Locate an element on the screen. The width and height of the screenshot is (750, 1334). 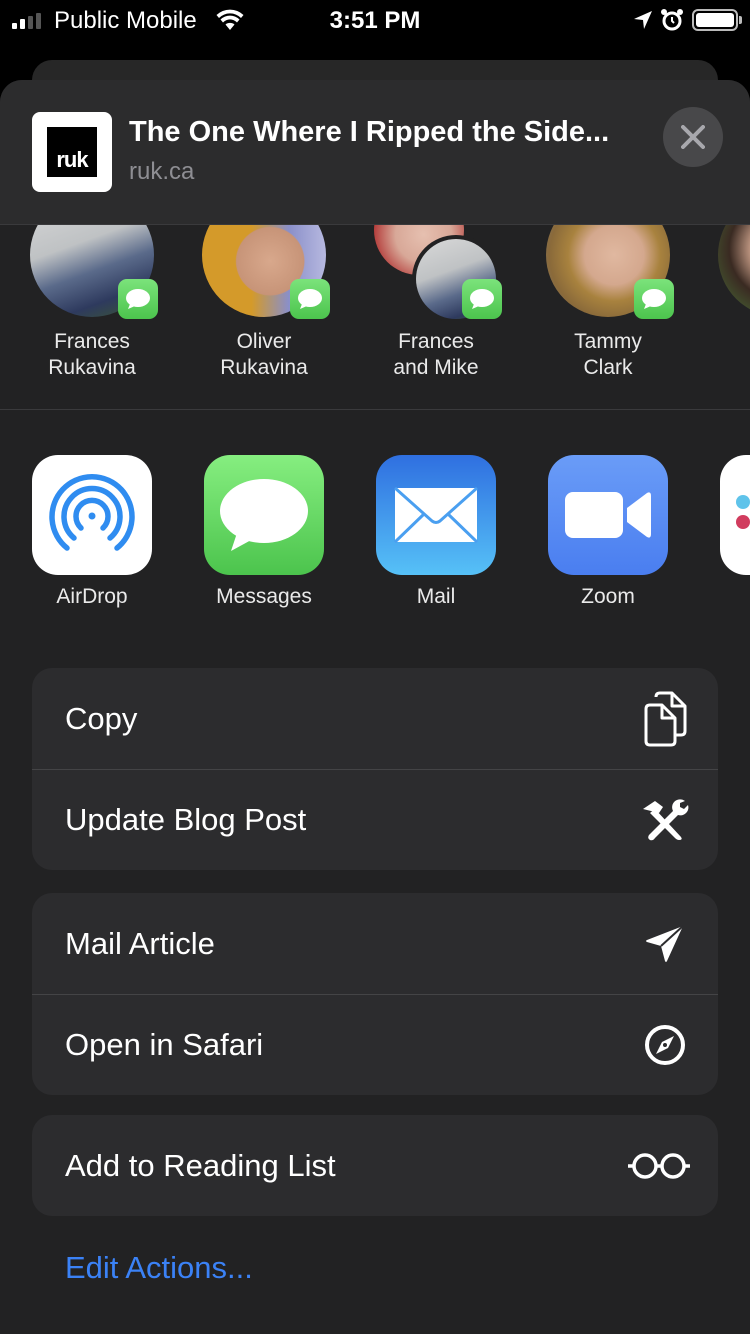
action-add-to-reading-list: Add to Reading List is located at coordinates (375, 1165).